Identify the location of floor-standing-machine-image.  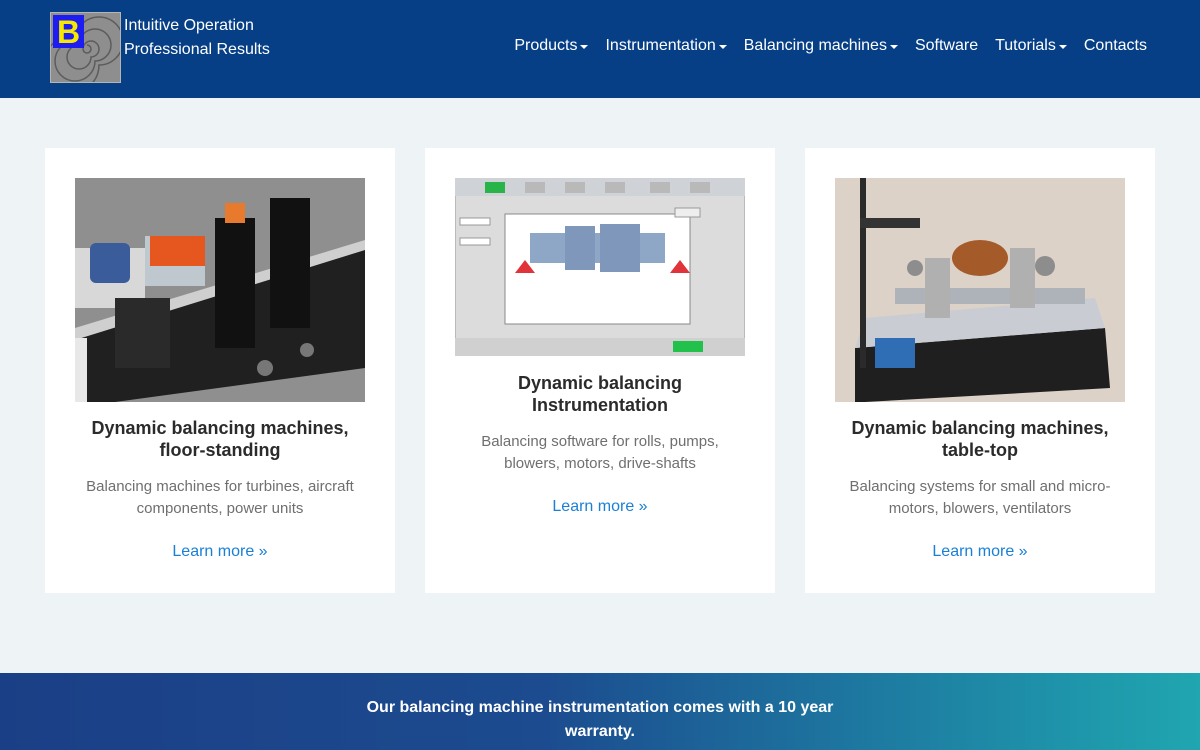
(220, 290).